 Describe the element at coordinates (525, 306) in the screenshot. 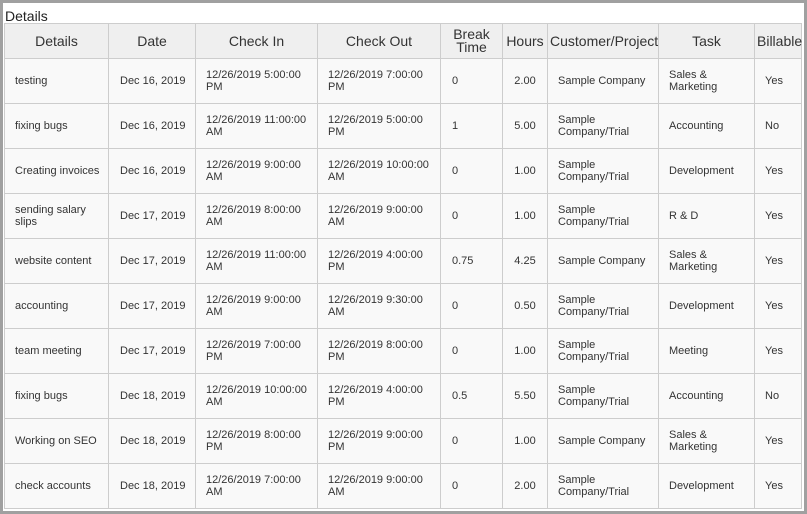

I see `cell-hours: 0.50` at that location.